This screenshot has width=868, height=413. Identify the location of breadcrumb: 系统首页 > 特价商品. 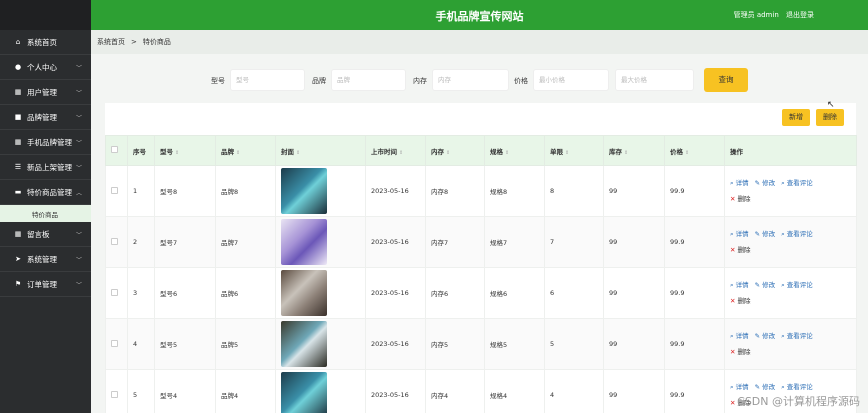
(479, 42).